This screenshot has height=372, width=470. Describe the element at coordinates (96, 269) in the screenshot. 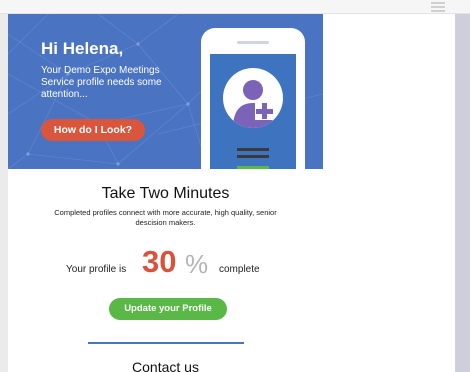

I see `progress-prefix: Your profile is` at that location.